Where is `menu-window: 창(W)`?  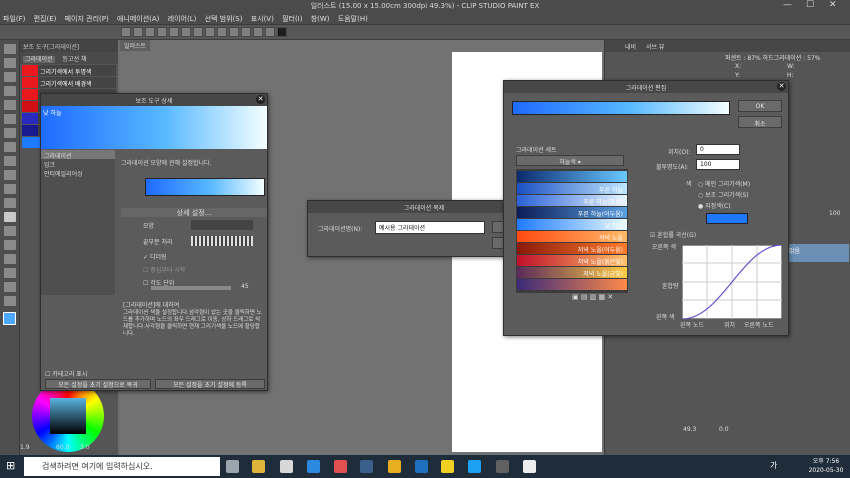 menu-window: 창(W) is located at coordinates (320, 18).